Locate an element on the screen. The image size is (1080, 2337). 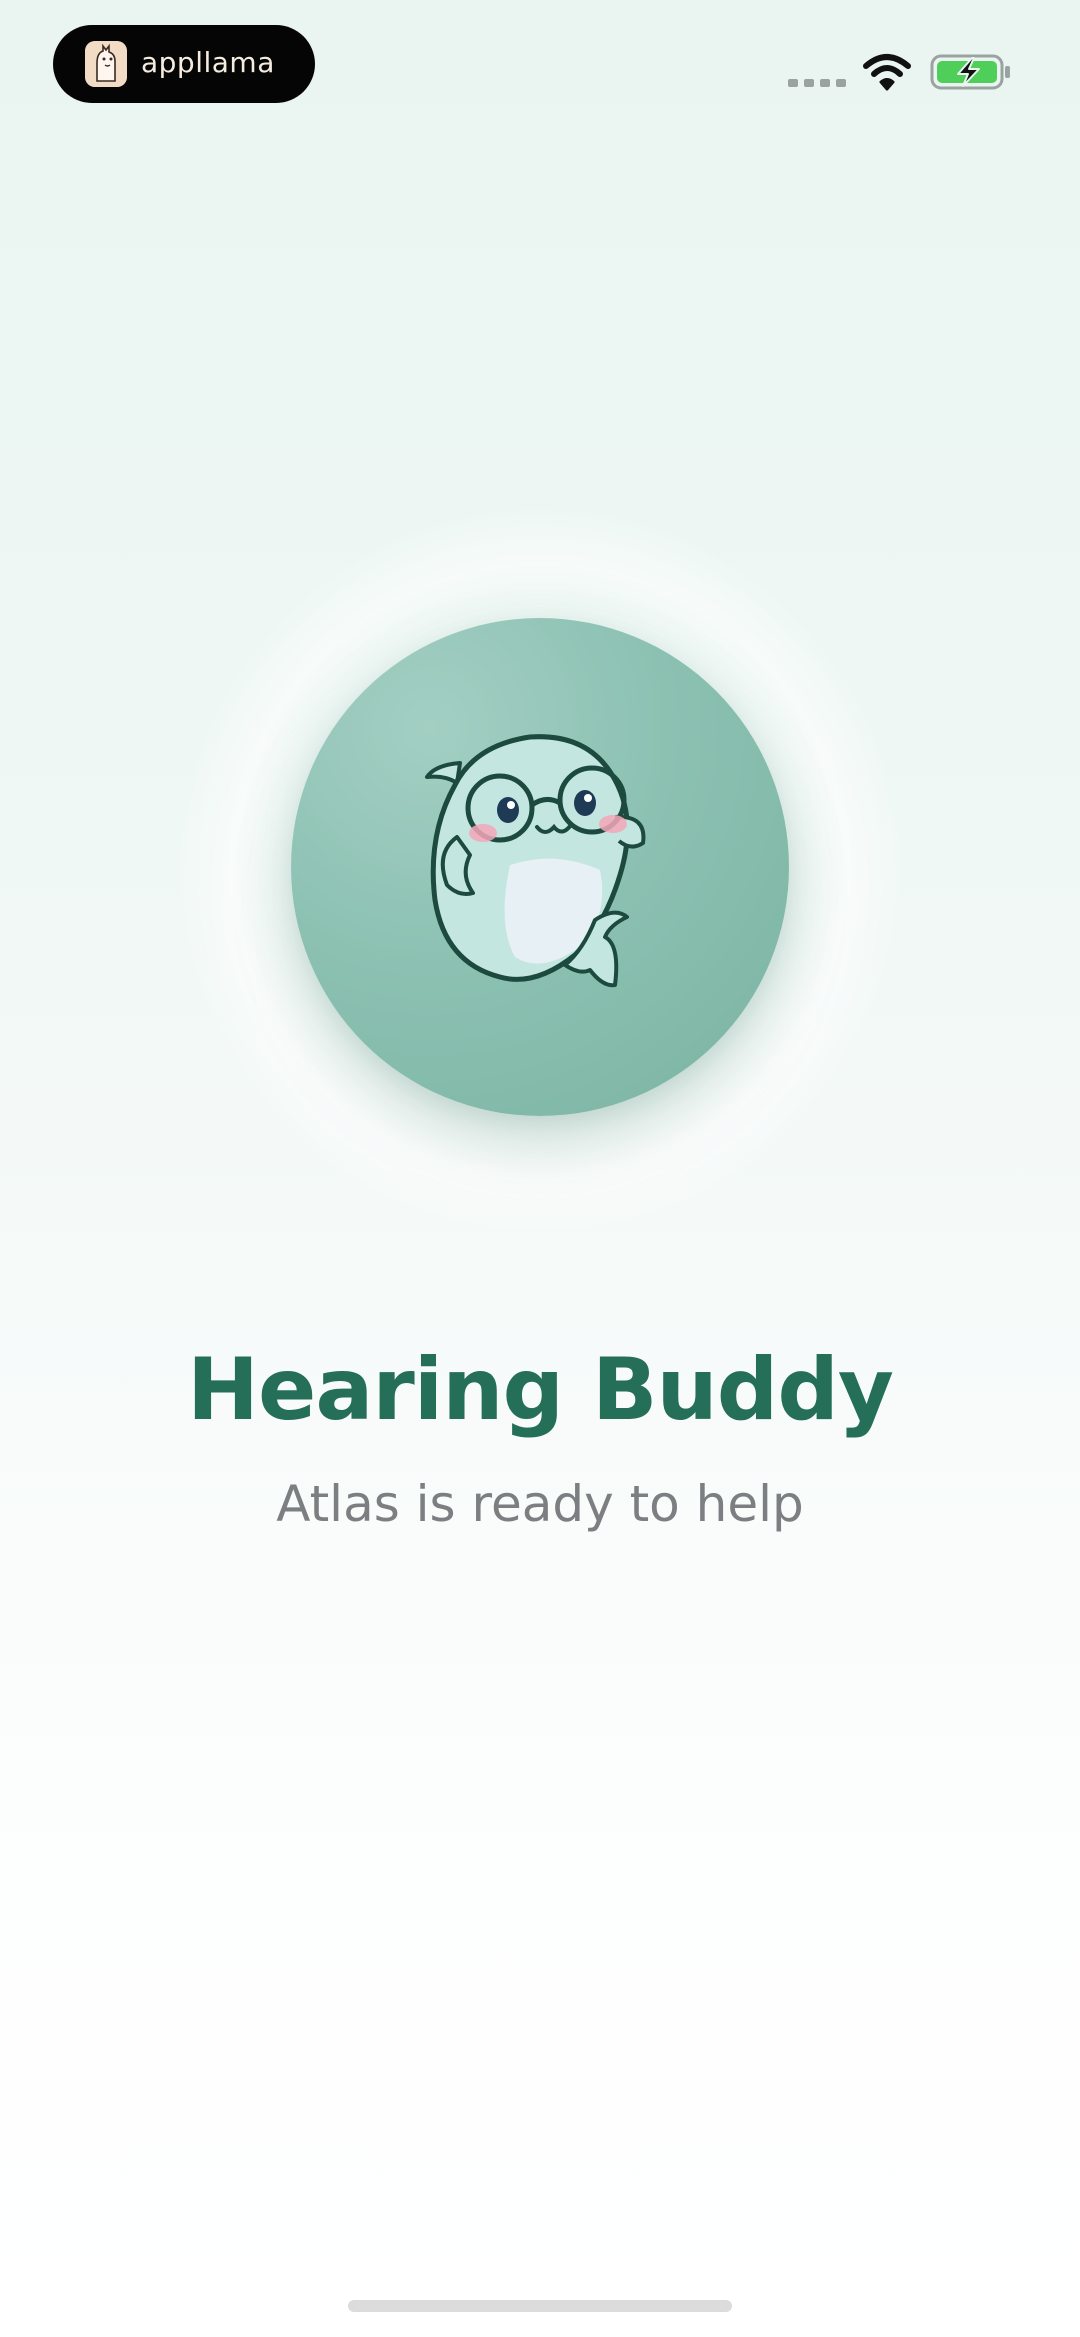
page-title: Hearing Buddy is located at coordinates (540, 1390).